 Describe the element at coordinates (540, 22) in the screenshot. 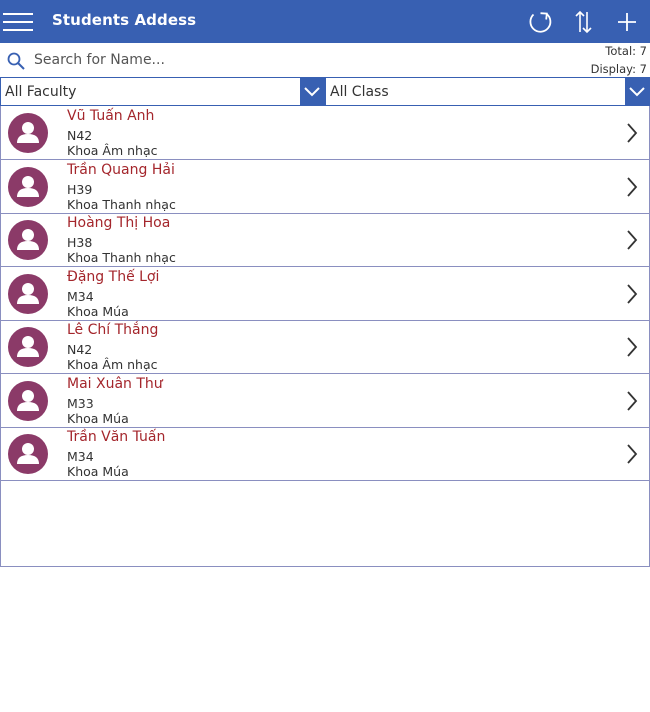

I see `refresh-icon` at that location.